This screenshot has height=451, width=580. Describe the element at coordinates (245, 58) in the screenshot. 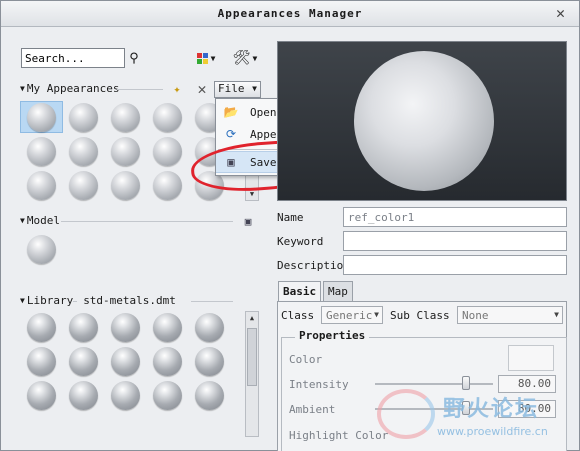

I see `tools-icon: 🛠 ▼` at that location.